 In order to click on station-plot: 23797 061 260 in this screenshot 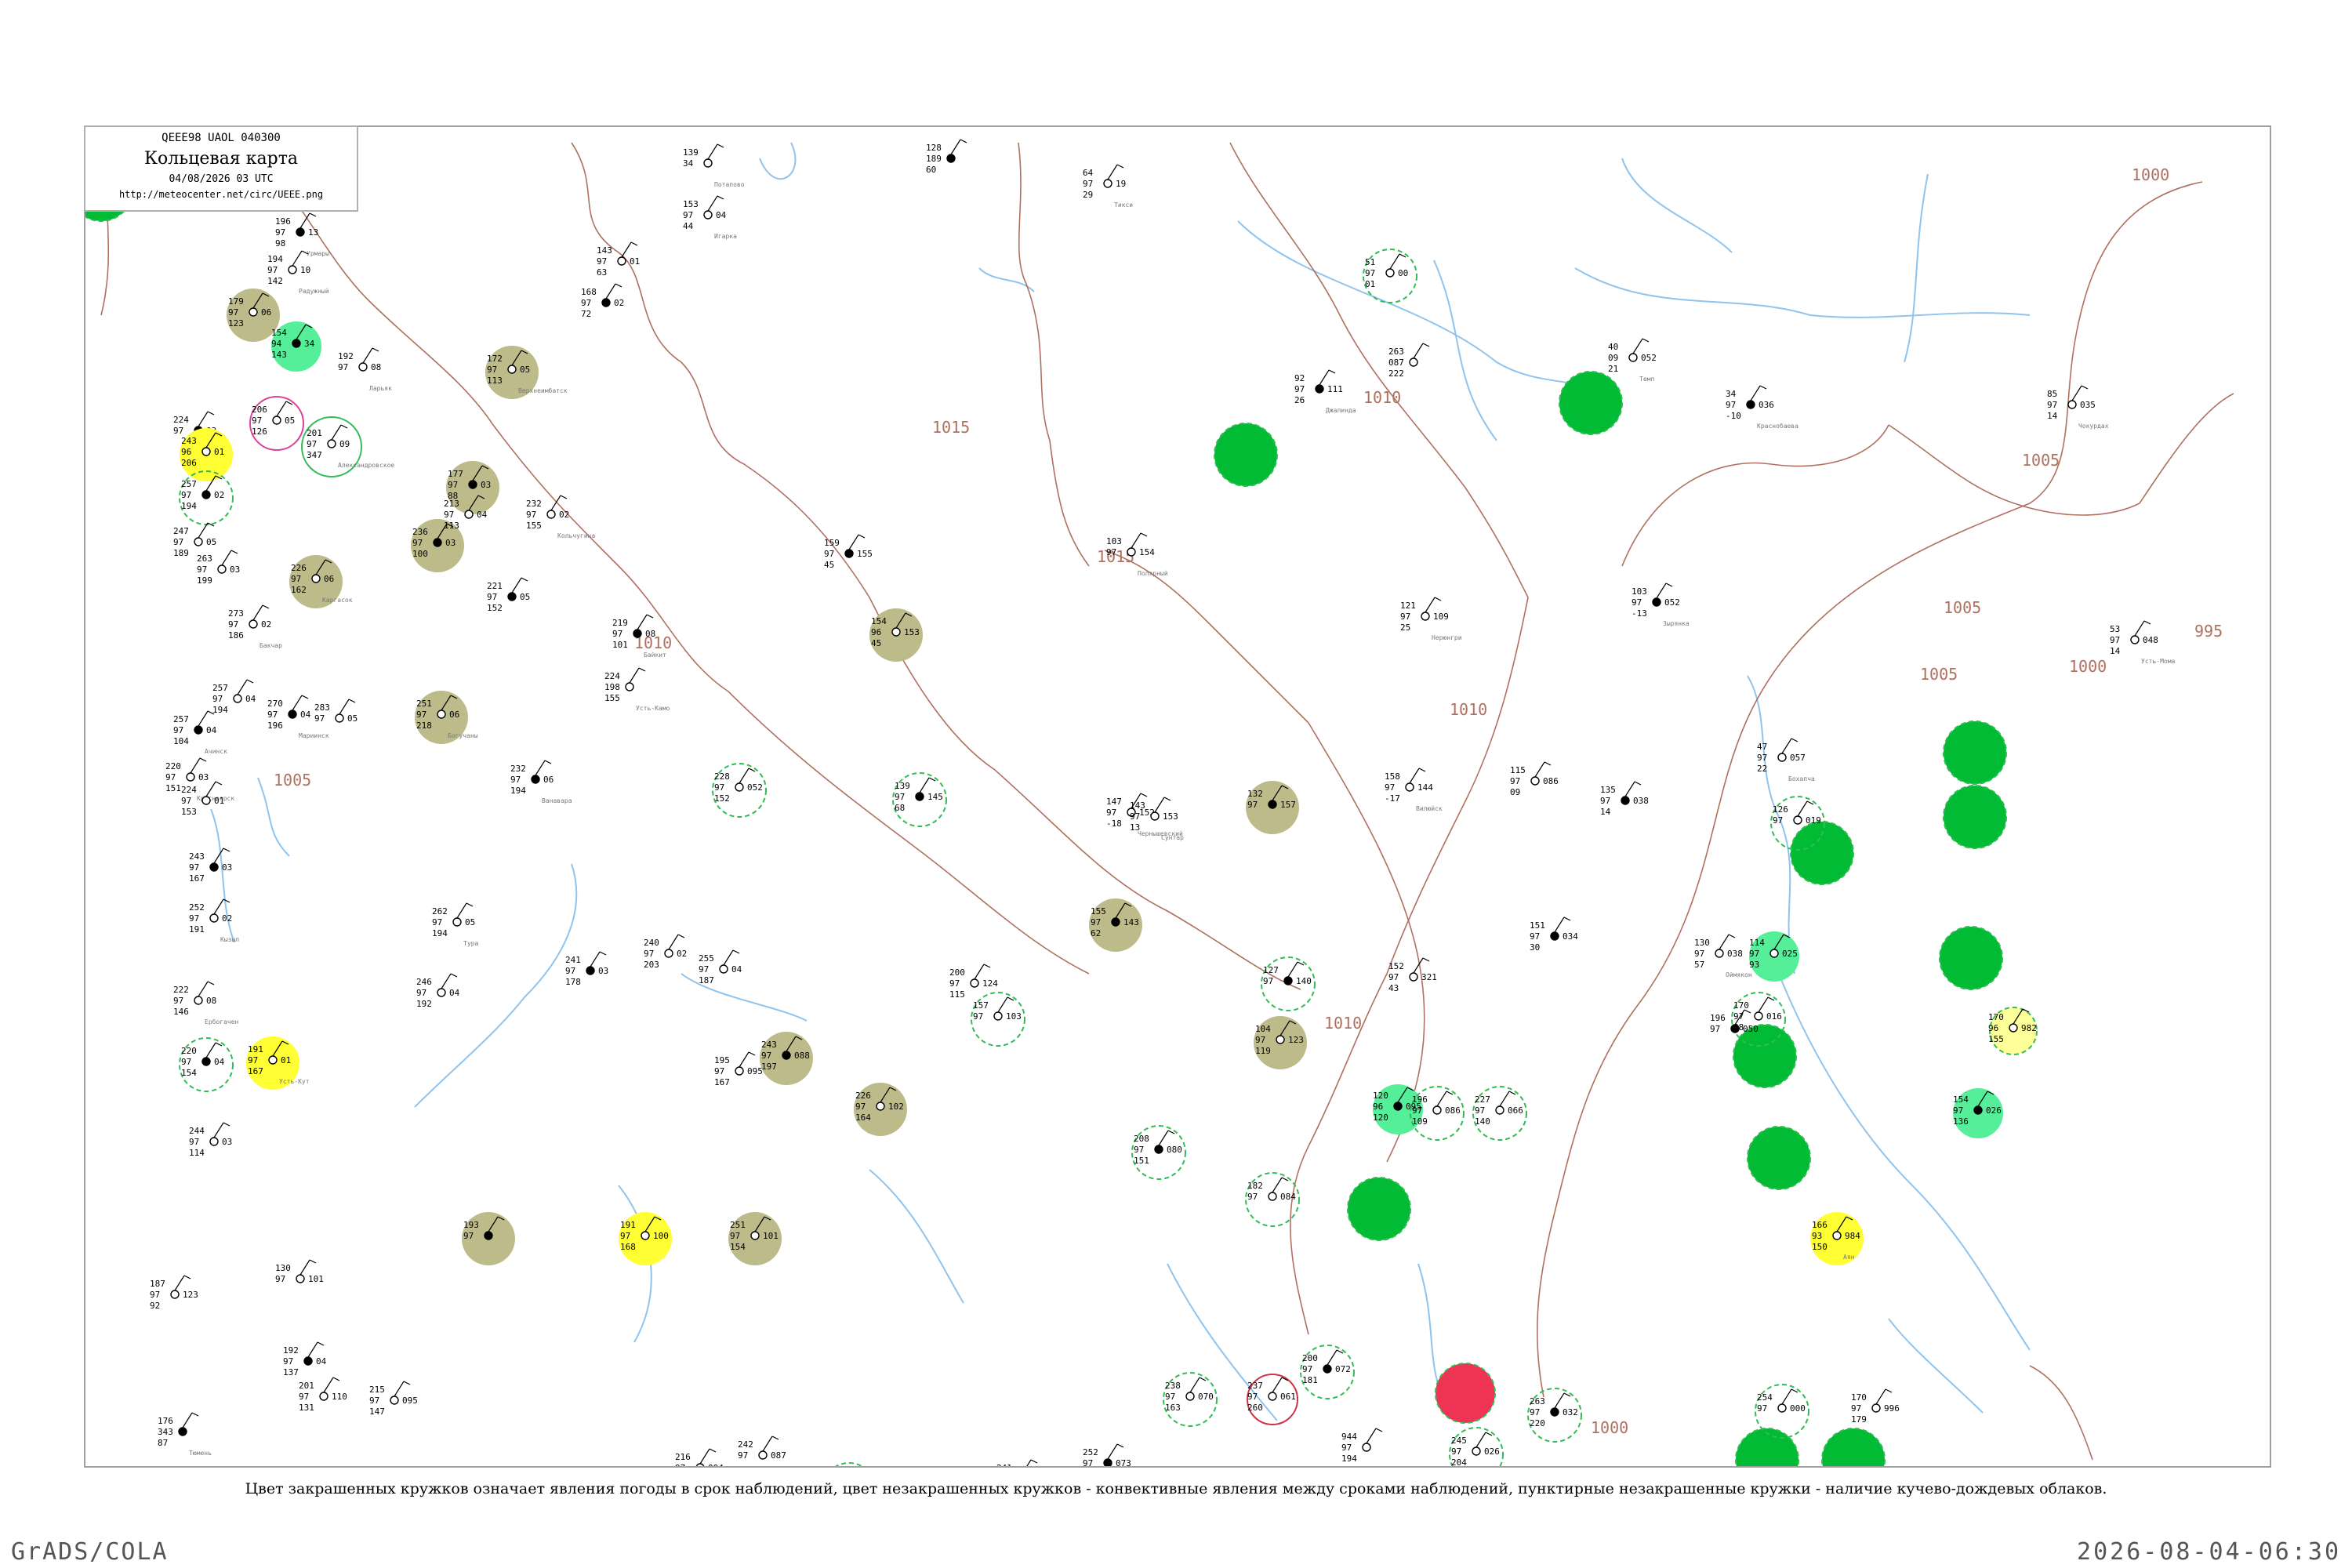, I will do `click(1272, 1399)`.